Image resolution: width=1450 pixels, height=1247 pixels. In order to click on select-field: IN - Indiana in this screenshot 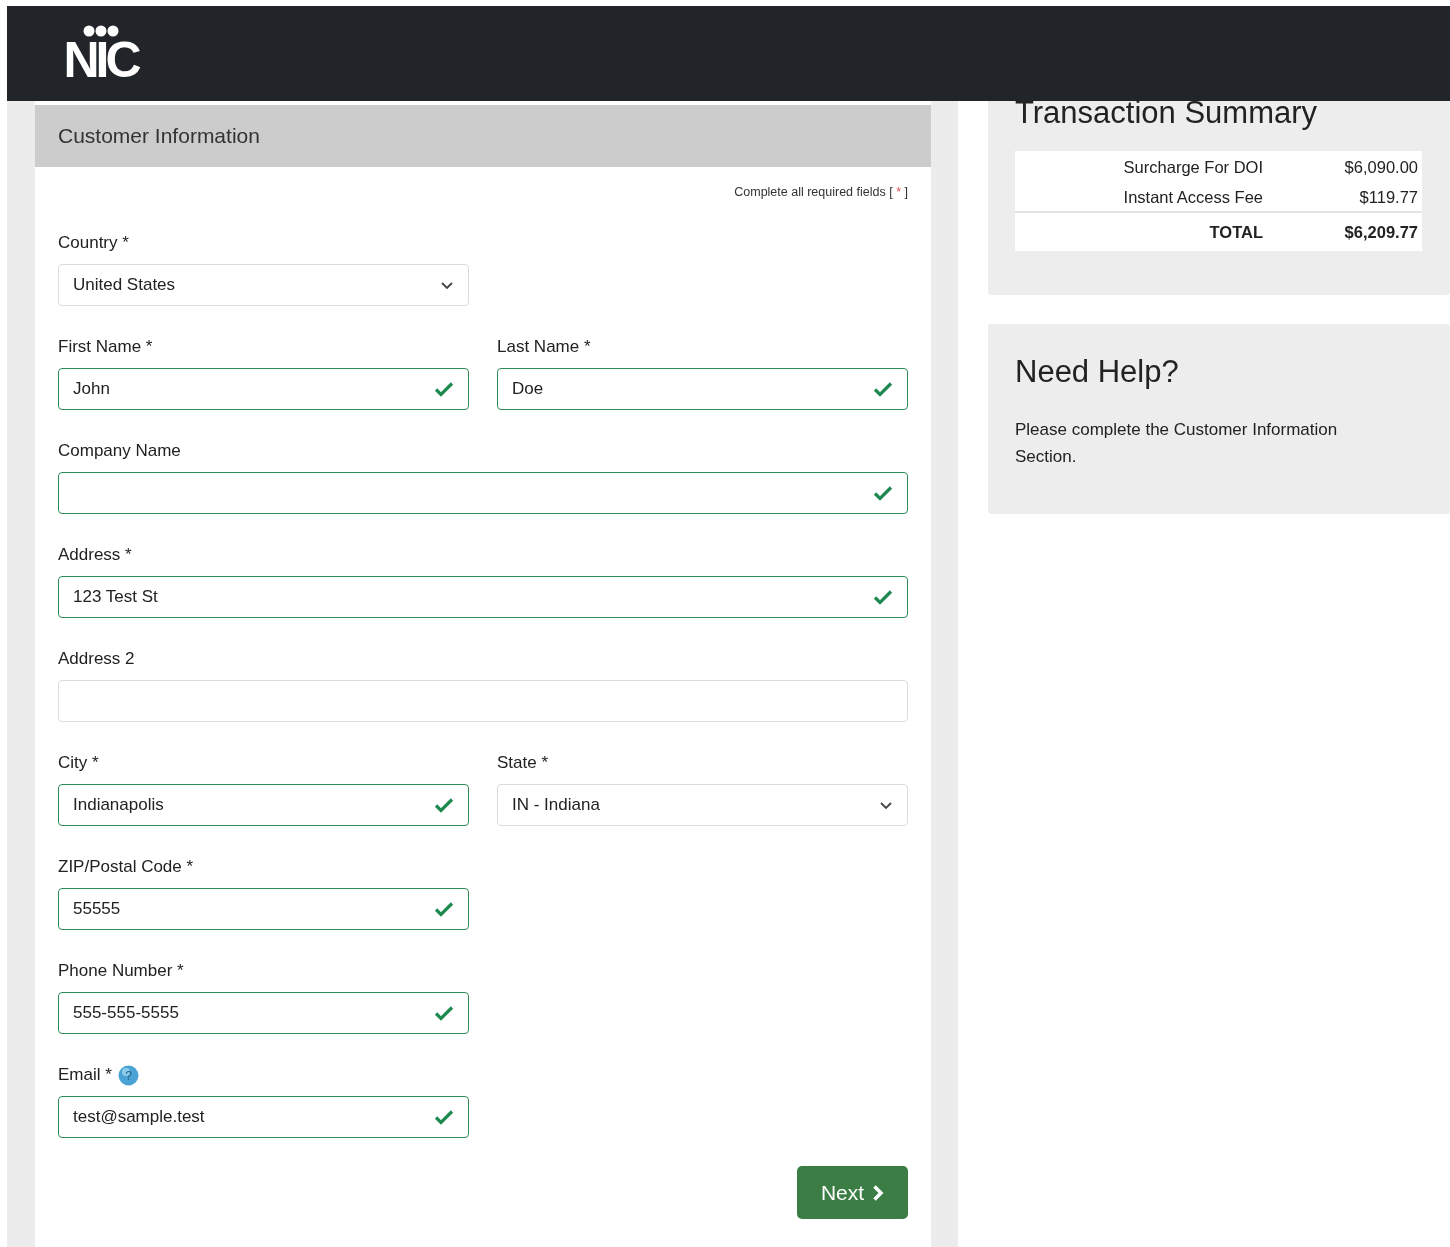, I will do `click(702, 805)`.